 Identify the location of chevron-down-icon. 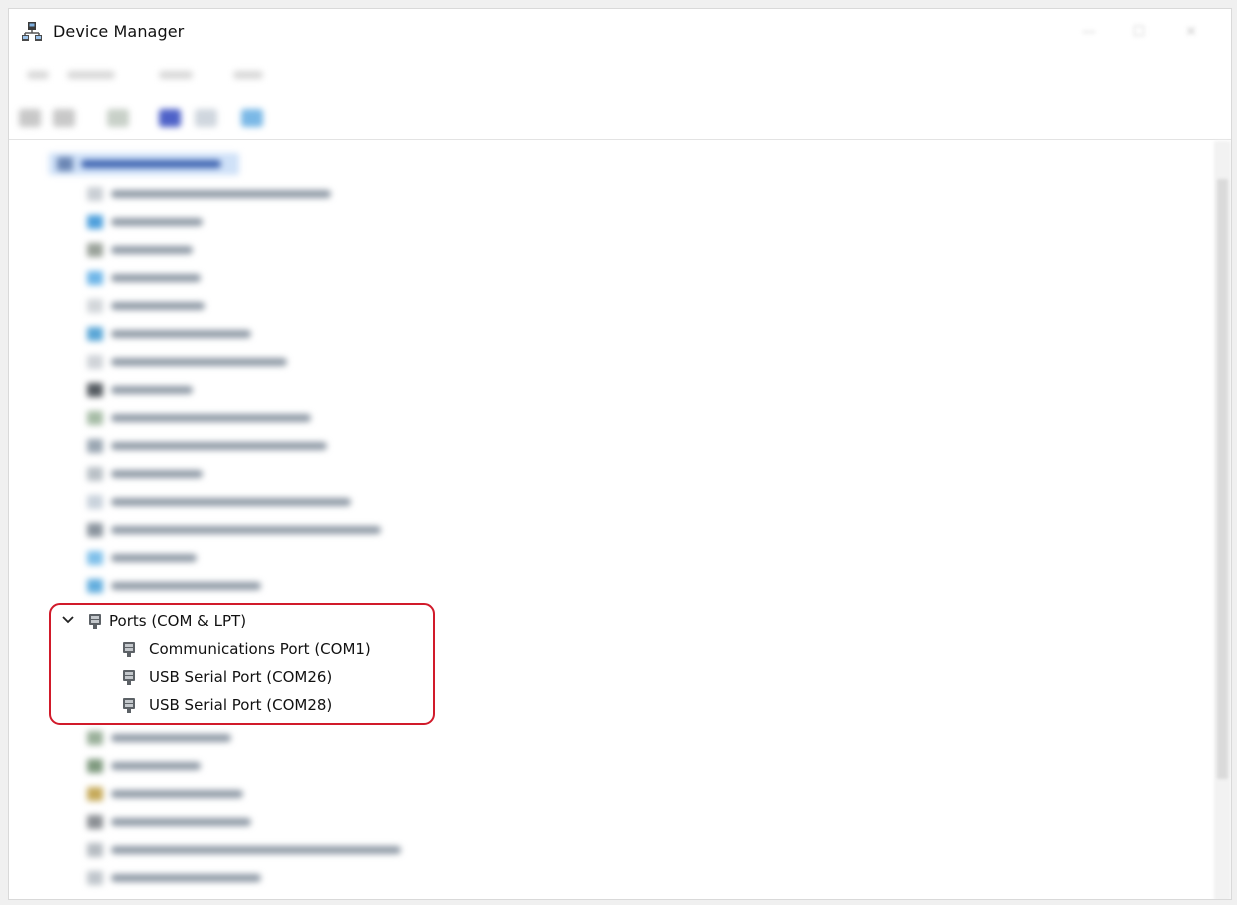
(68, 620).